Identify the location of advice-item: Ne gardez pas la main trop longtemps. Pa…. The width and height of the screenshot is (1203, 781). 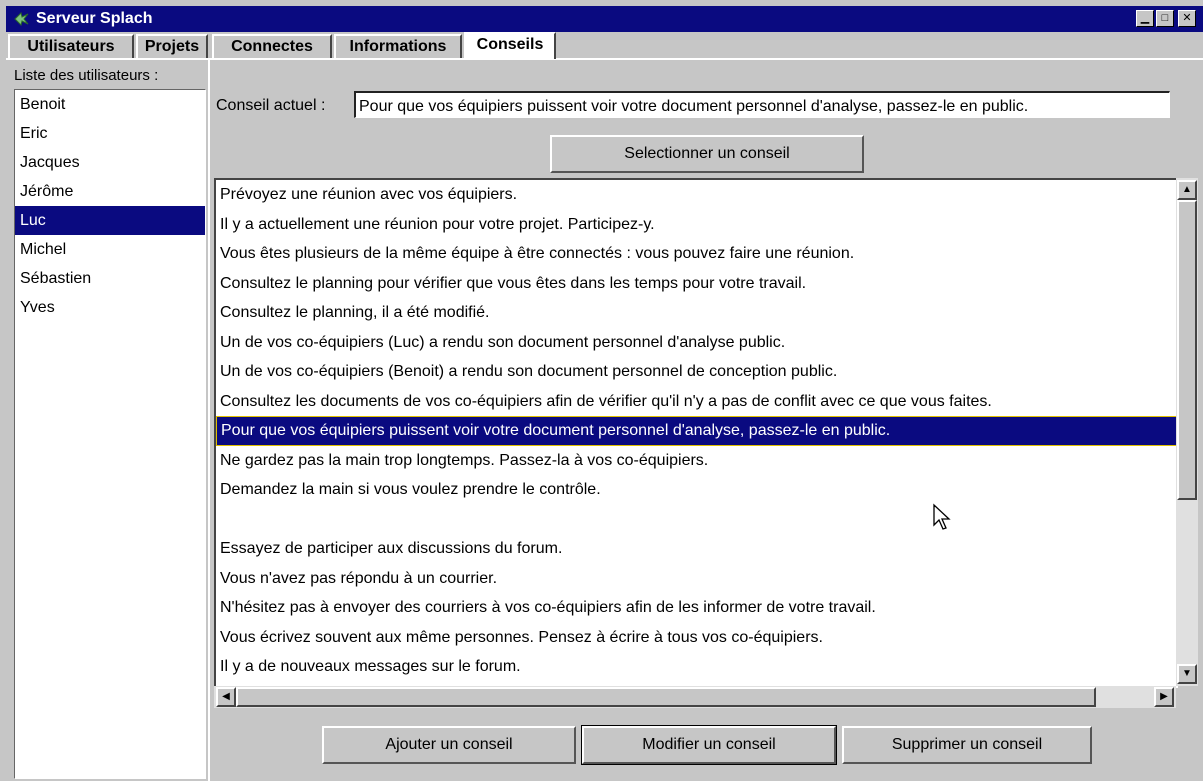
(697, 461).